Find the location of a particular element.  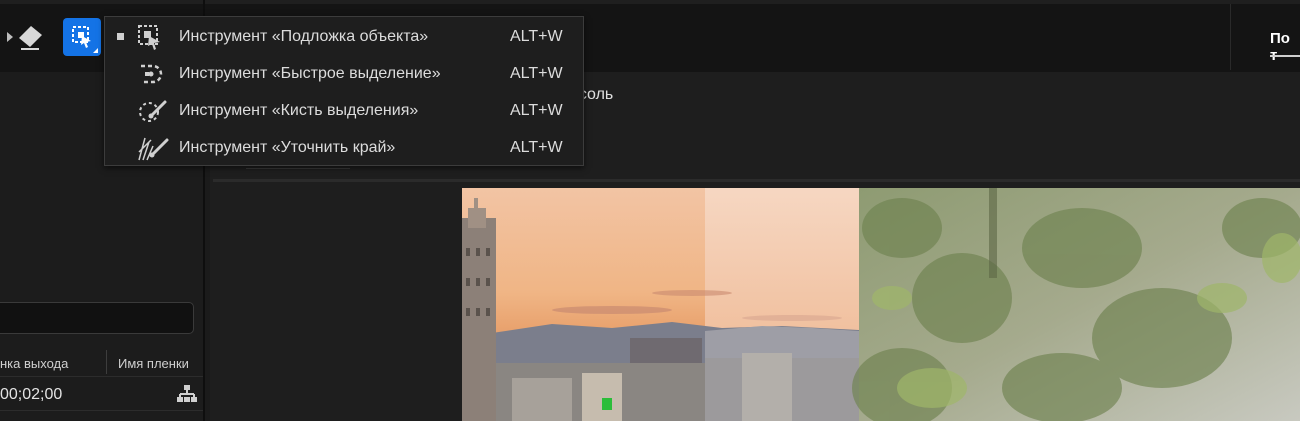

panel-separator is located at coordinates (756, 180).